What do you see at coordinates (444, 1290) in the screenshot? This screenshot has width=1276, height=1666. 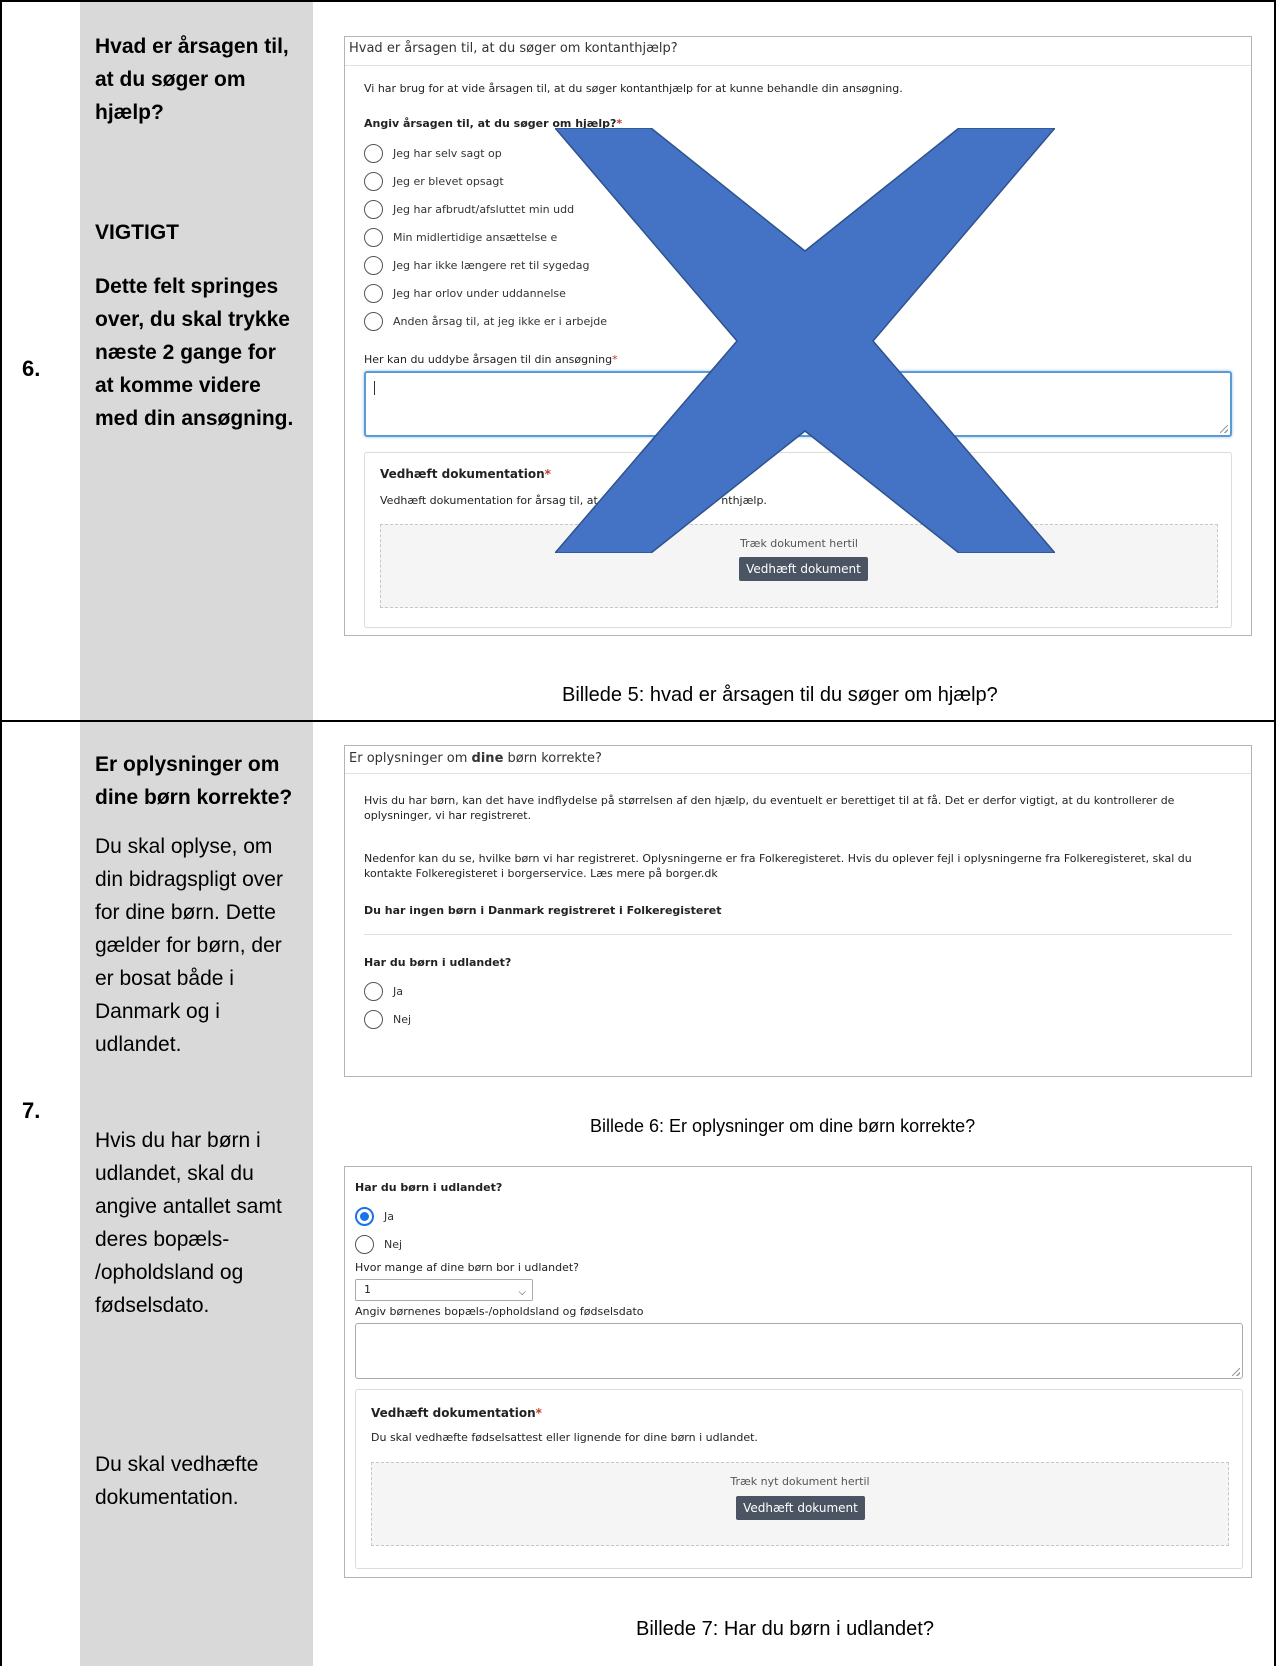 I see `children-count-select: 1 ⌵` at bounding box center [444, 1290].